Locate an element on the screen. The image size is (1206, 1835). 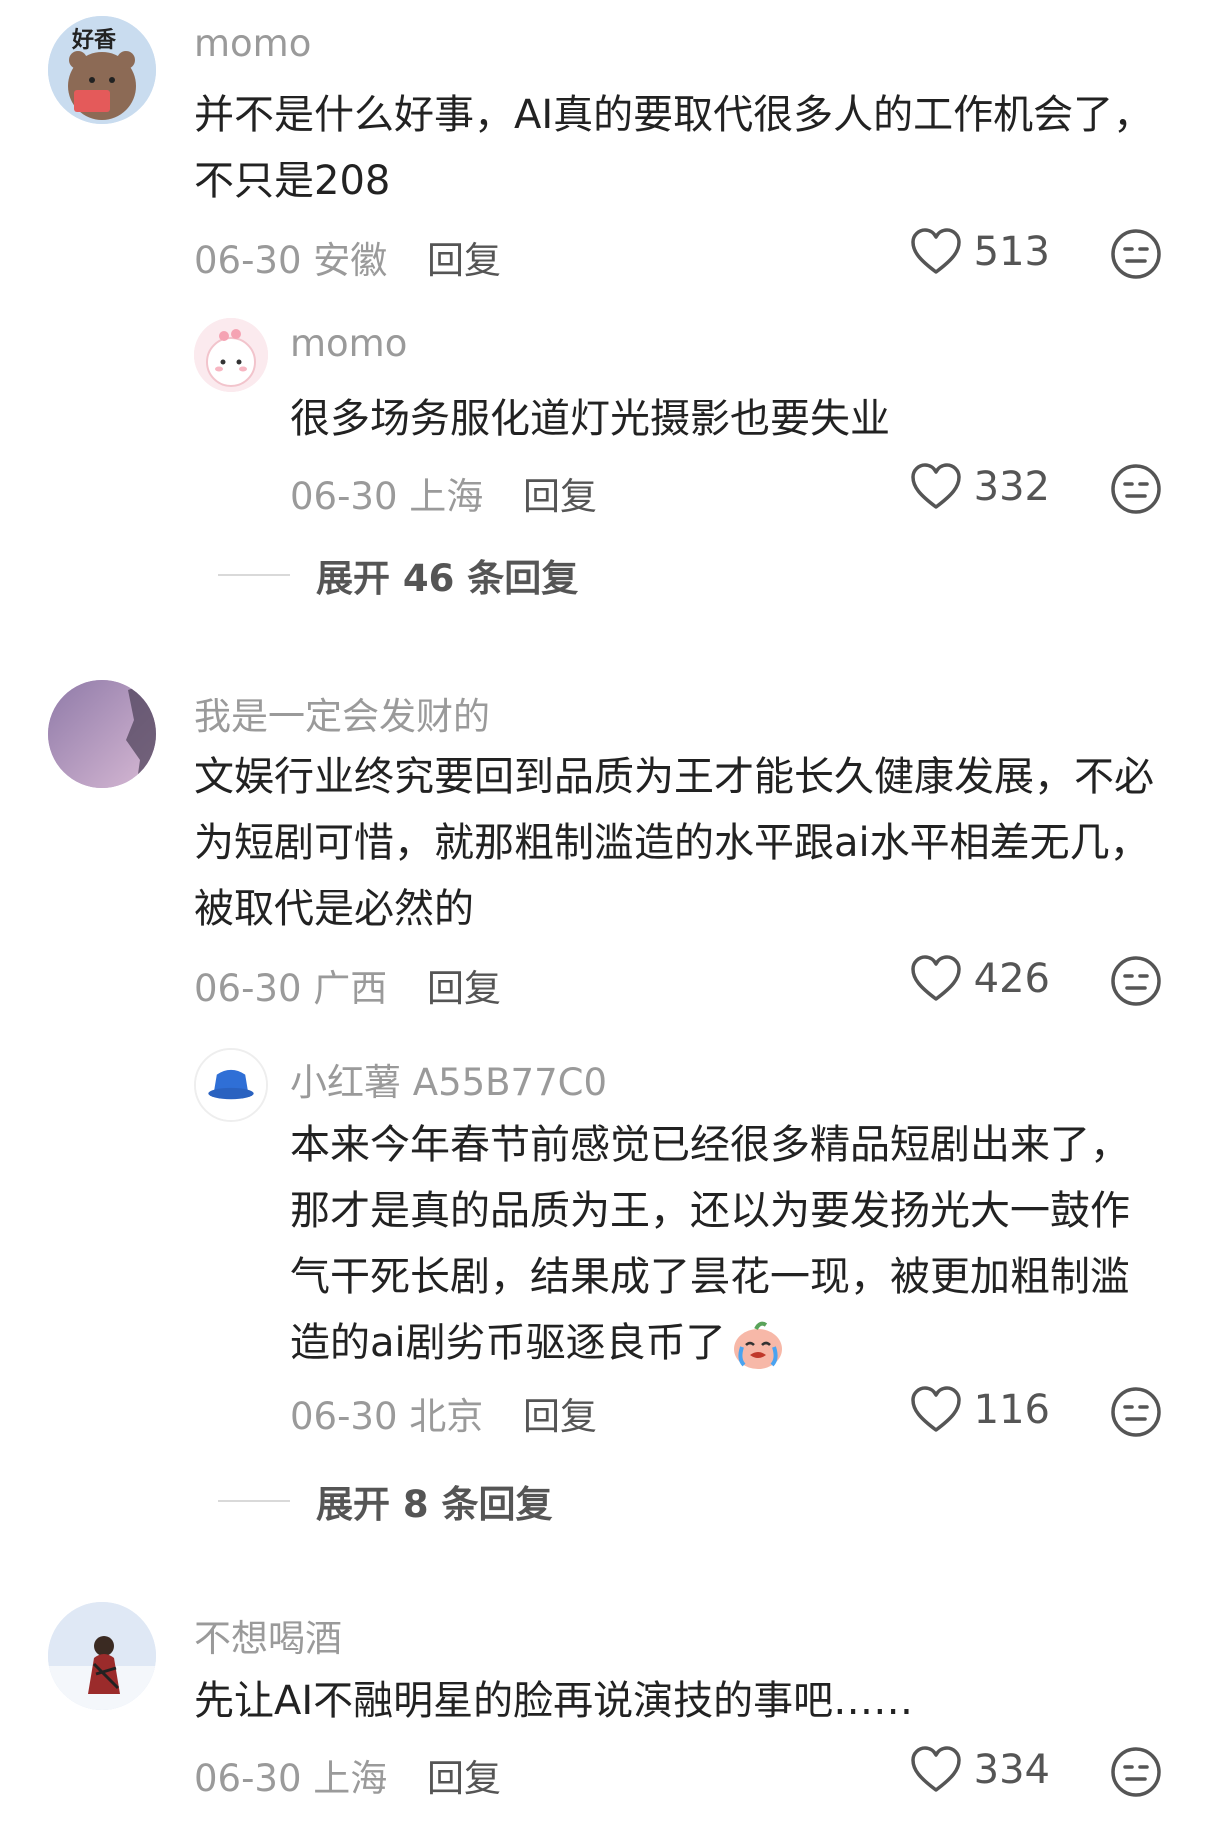
like-count: 332 is located at coordinates (1011, 487).